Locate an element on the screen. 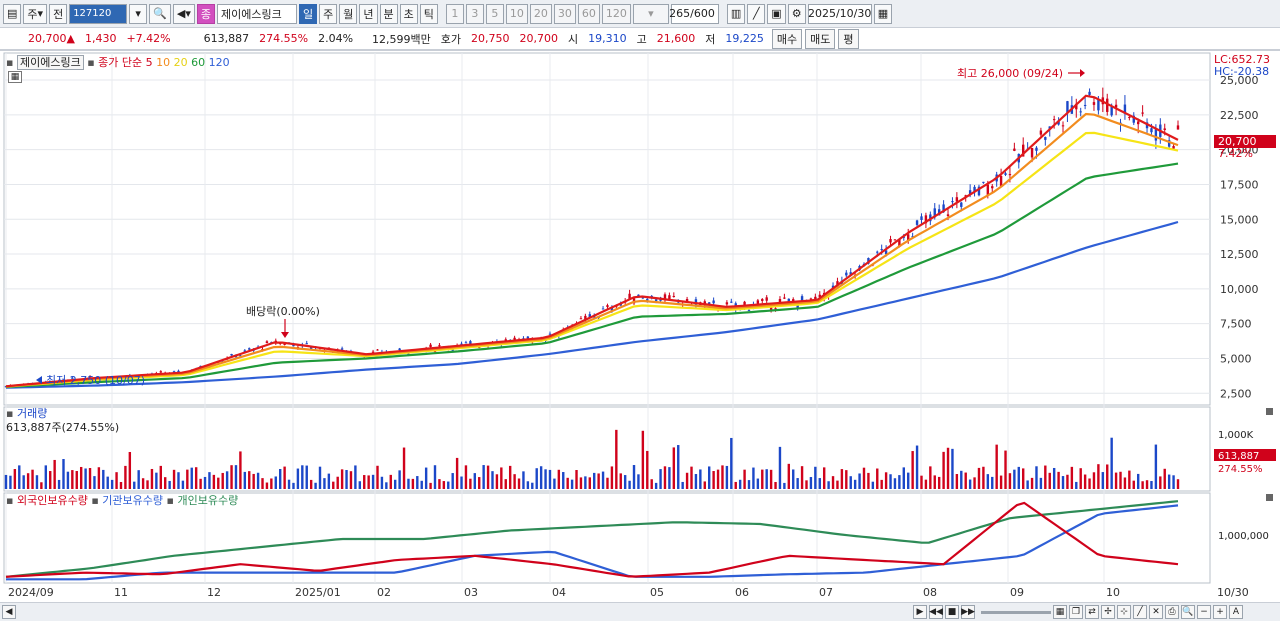 This screenshot has height=621, width=1280. search-icon: 🔍 is located at coordinates (160, 13).